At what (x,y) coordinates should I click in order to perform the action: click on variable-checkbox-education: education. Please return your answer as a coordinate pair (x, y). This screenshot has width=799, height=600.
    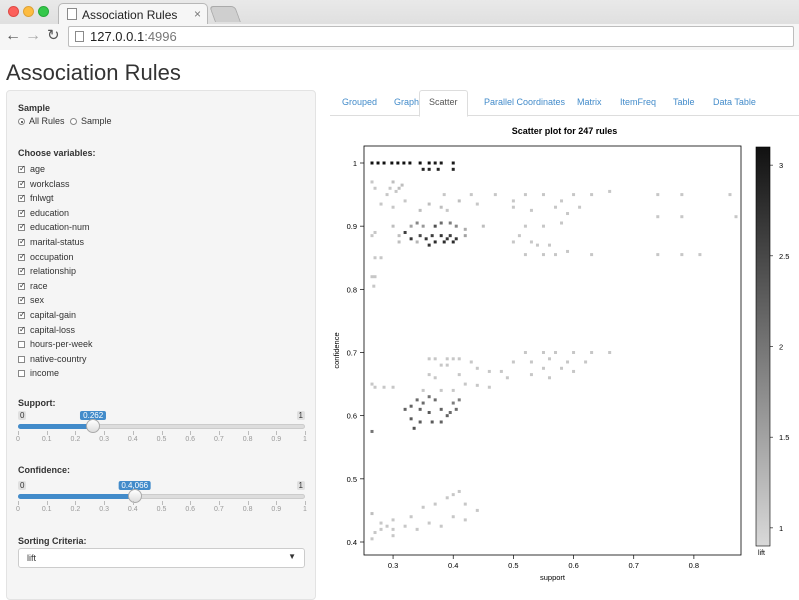
    Looking at the image, I should click on (43, 213).